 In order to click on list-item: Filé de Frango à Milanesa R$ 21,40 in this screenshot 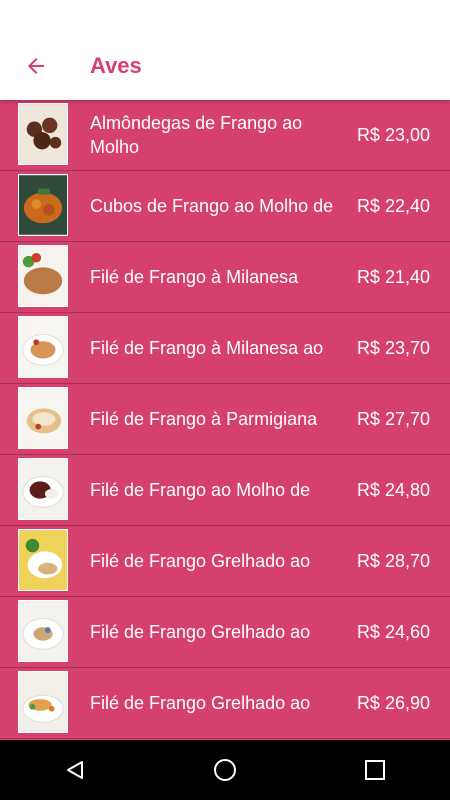, I will do `click(225, 277)`.